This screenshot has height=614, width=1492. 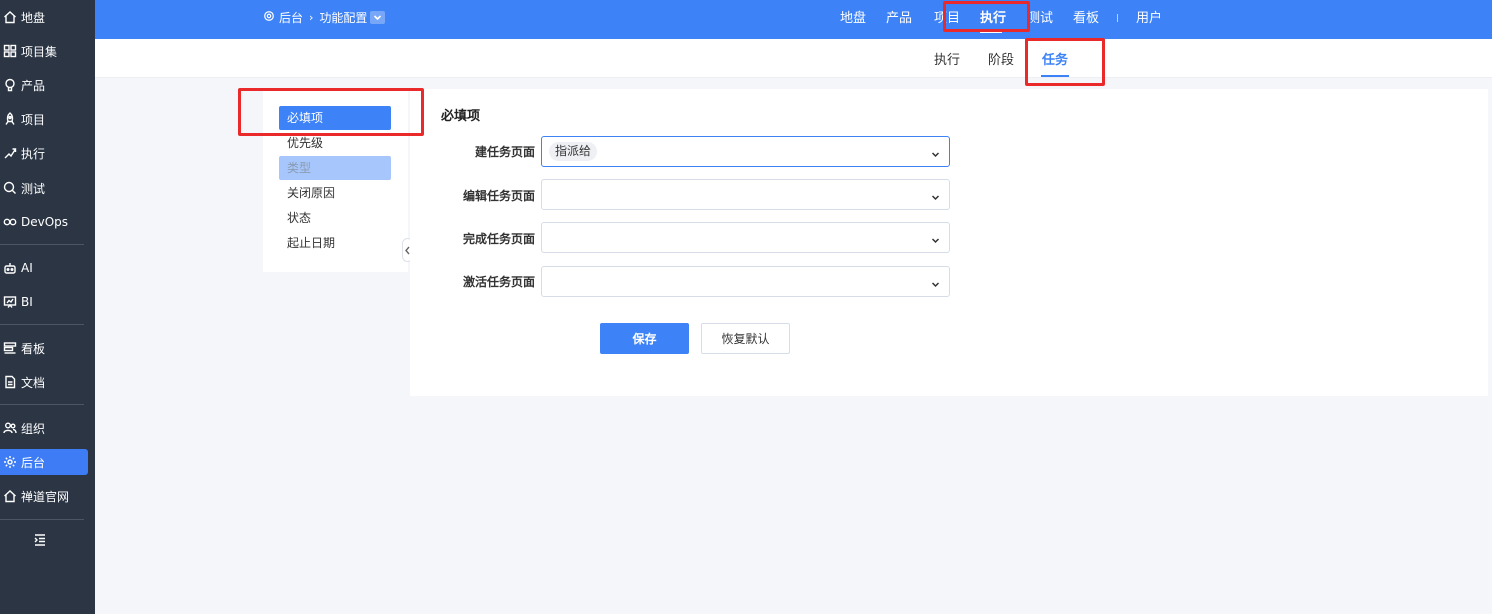 I want to click on subnav-execution: 执行, so click(x=947, y=58).